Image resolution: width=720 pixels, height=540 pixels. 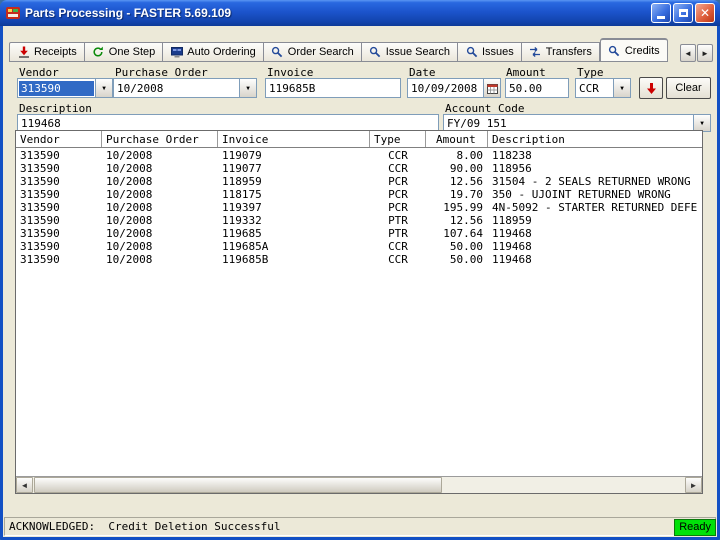 I want to click on horizontal-scrollbar: ◄ ►, so click(x=359, y=484).